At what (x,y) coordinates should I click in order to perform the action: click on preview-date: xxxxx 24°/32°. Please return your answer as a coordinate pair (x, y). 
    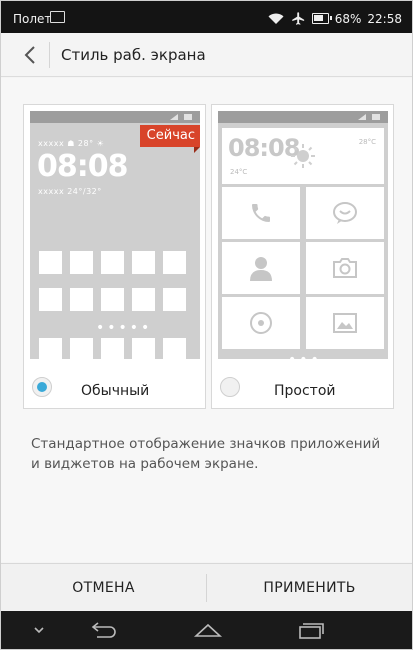
    Looking at the image, I should click on (70, 191).